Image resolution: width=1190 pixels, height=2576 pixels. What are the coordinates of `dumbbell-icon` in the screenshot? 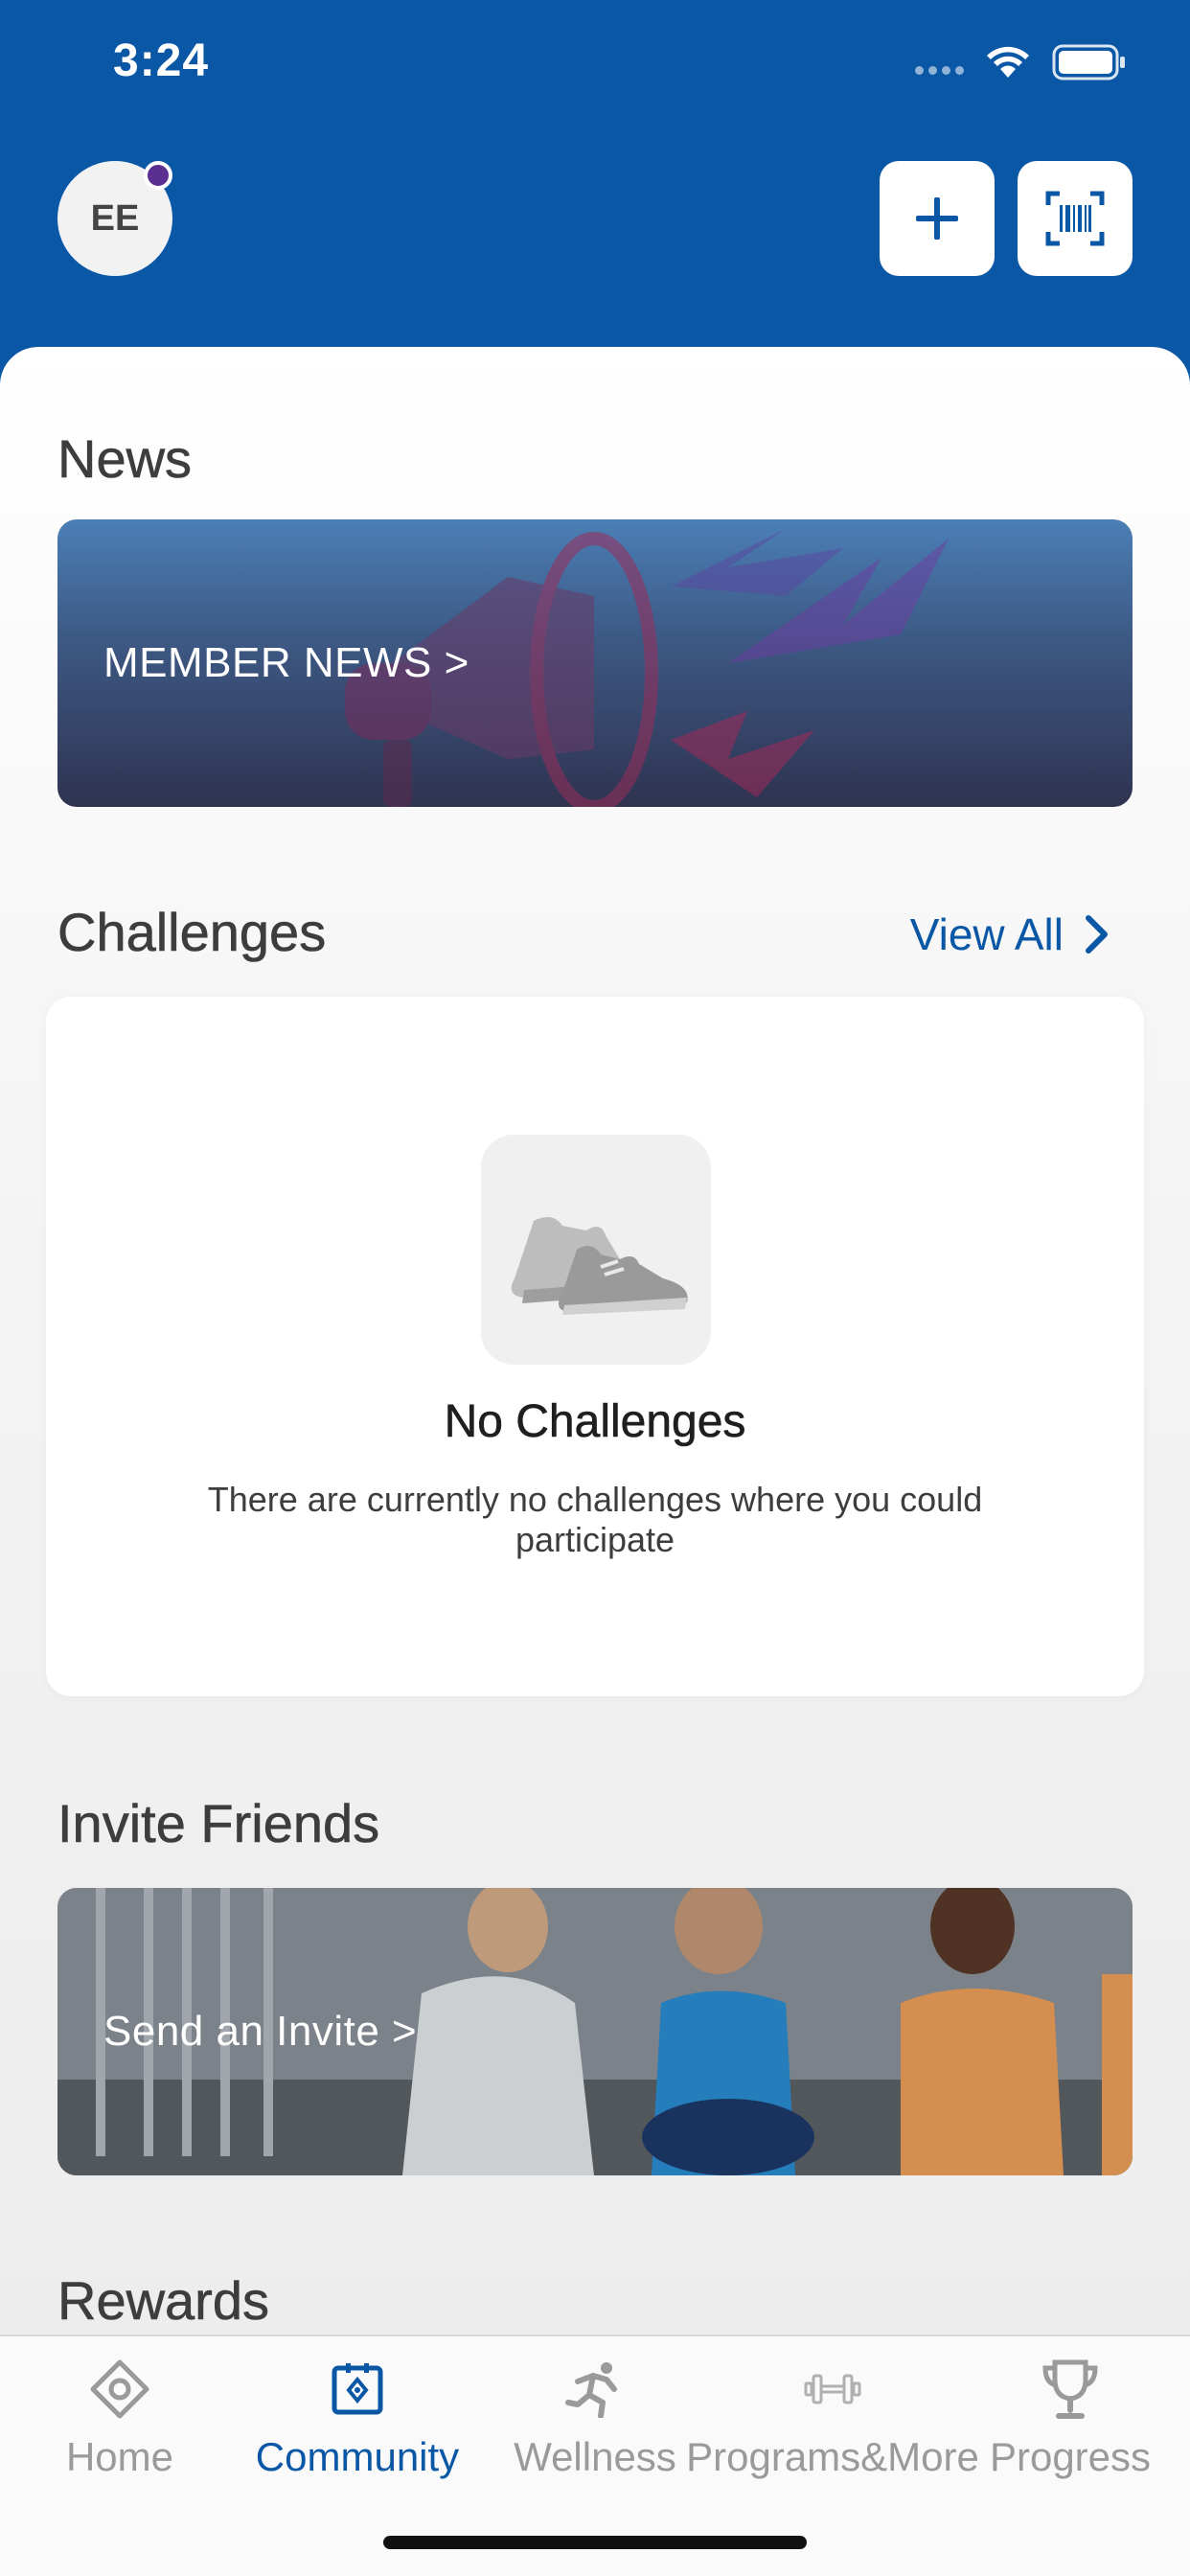 It's located at (833, 2389).